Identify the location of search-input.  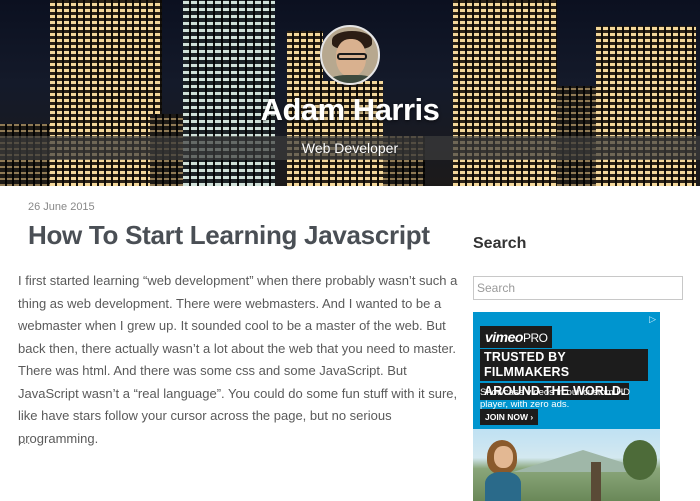
(578, 288).